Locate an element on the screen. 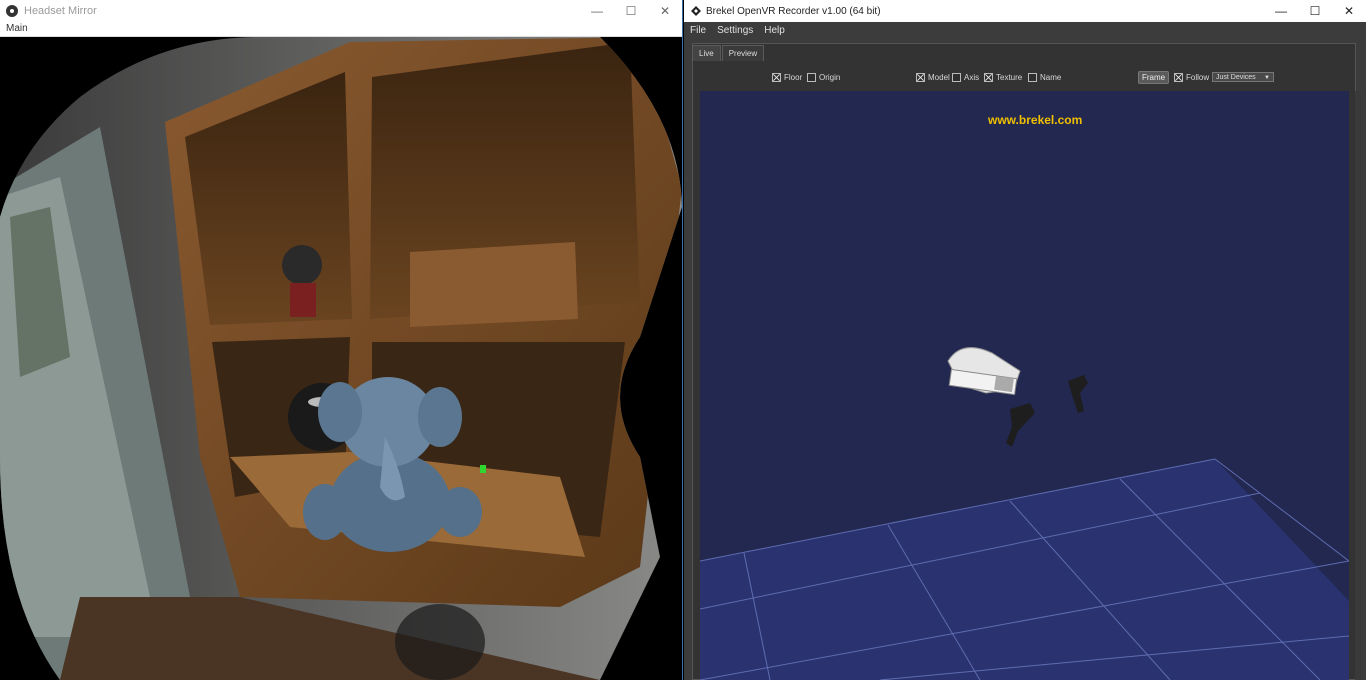 Image resolution: width=1366 pixels, height=680 pixels. tab-preview: Preview is located at coordinates (743, 53).